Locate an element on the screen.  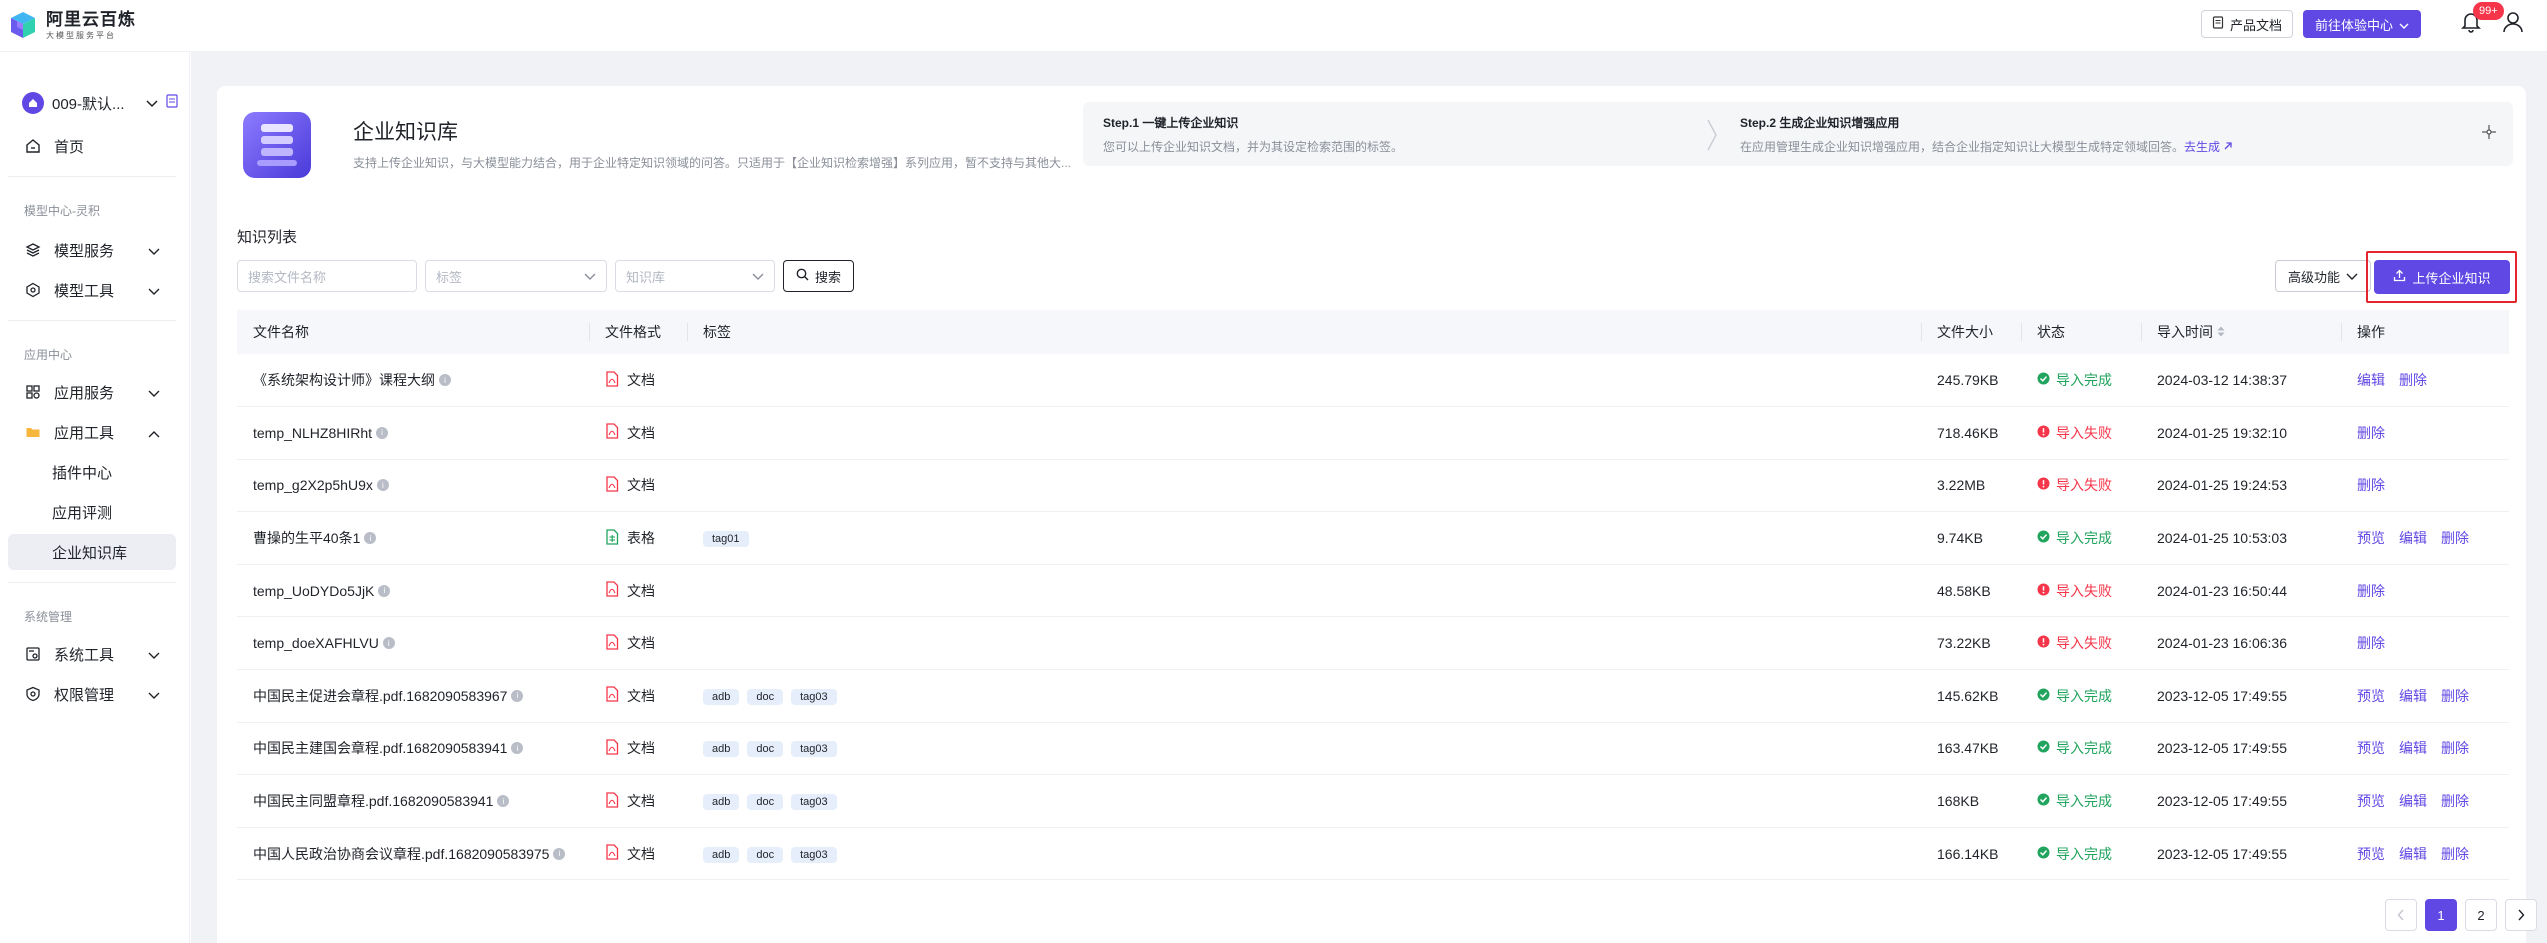
step-1-title: Step.1 一键上传企业知识 is located at coordinates (1171, 123).